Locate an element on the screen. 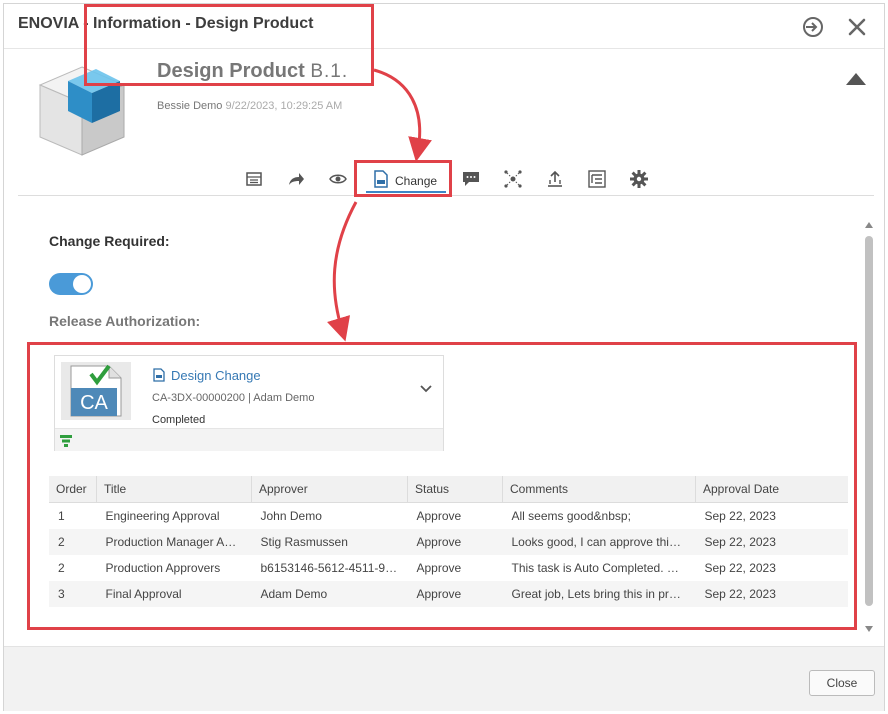  product-name: Design Product is located at coordinates (231, 71).